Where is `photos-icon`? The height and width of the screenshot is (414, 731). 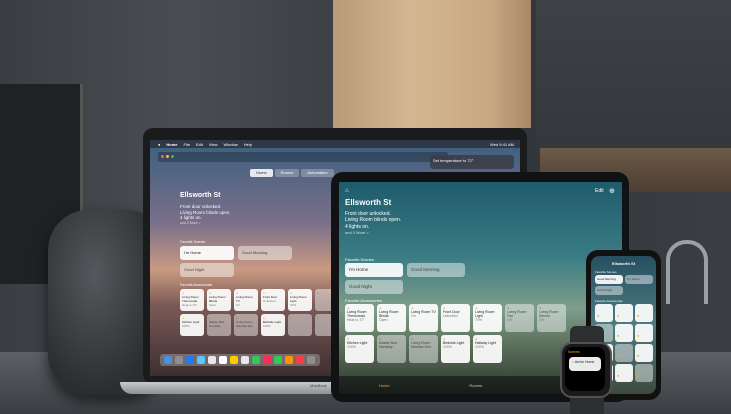
photos-icon is located at coordinates (267, 360).